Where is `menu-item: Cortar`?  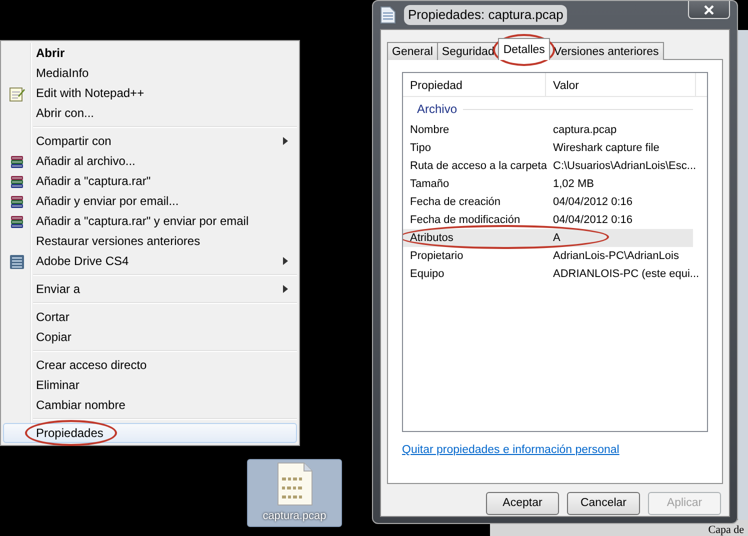 menu-item: Cortar is located at coordinates (150, 317).